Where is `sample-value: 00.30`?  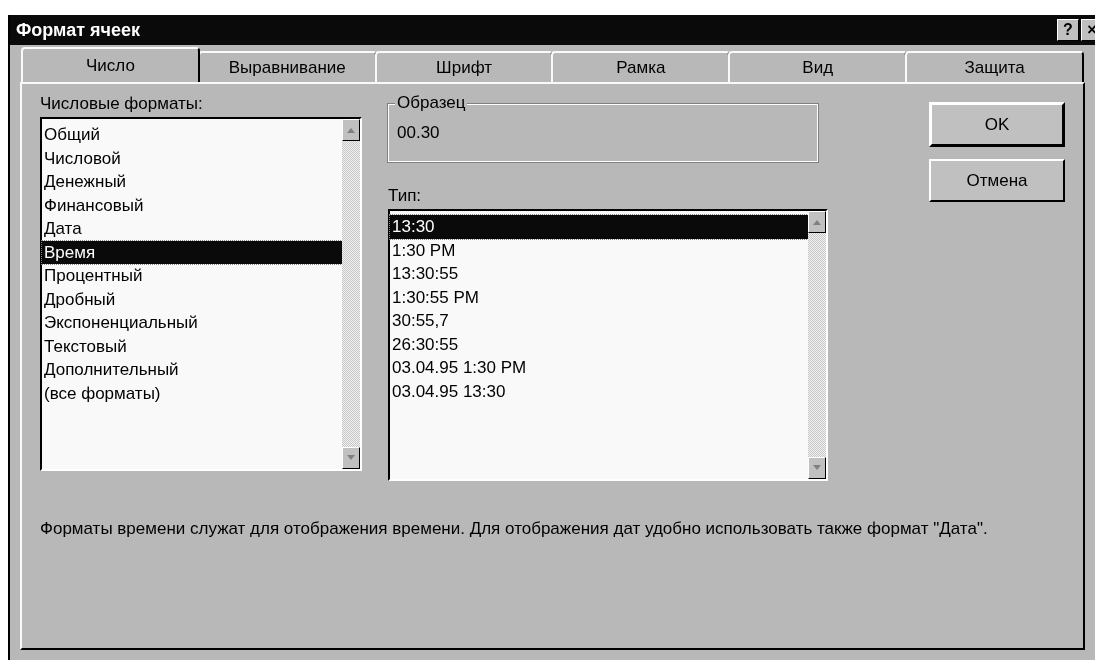 sample-value: 00.30 is located at coordinates (418, 133).